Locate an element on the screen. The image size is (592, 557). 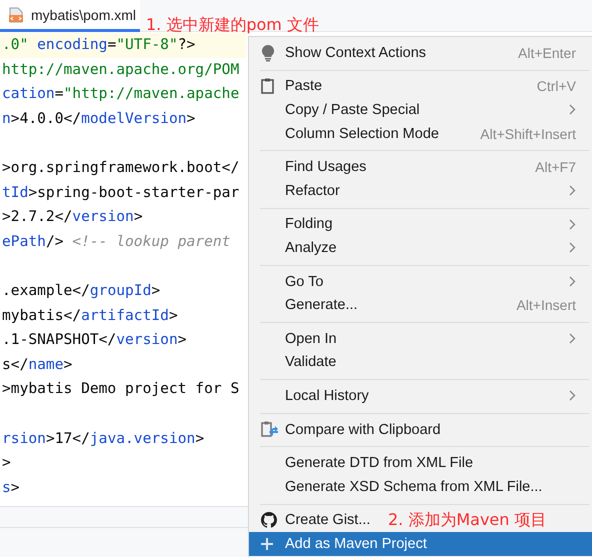
code-line: .example</groupId> is located at coordinates (81, 290).